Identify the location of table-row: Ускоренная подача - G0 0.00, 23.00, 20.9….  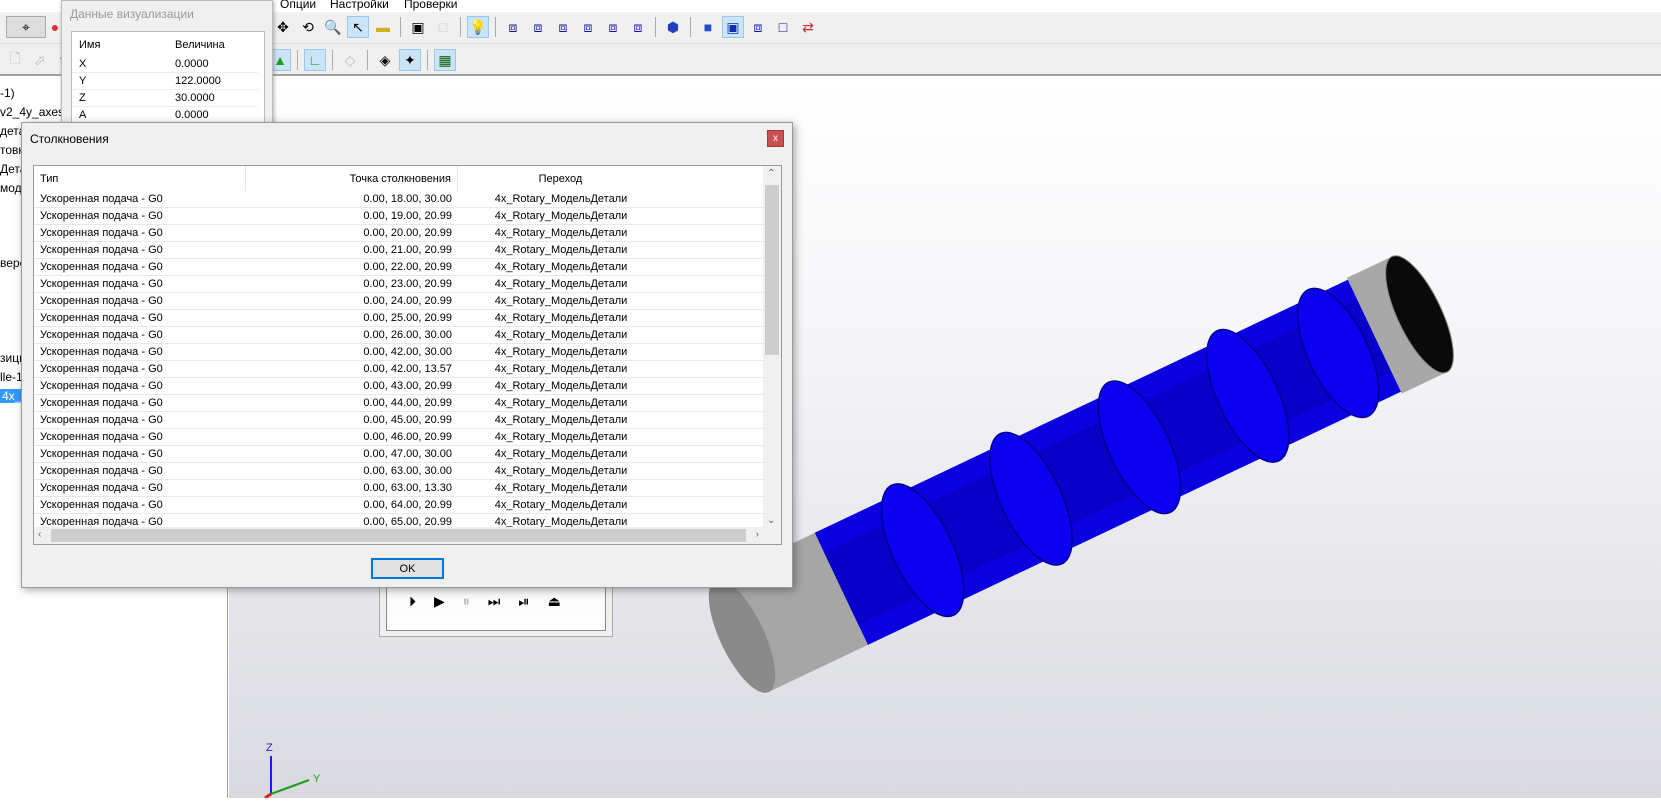
(399, 284).